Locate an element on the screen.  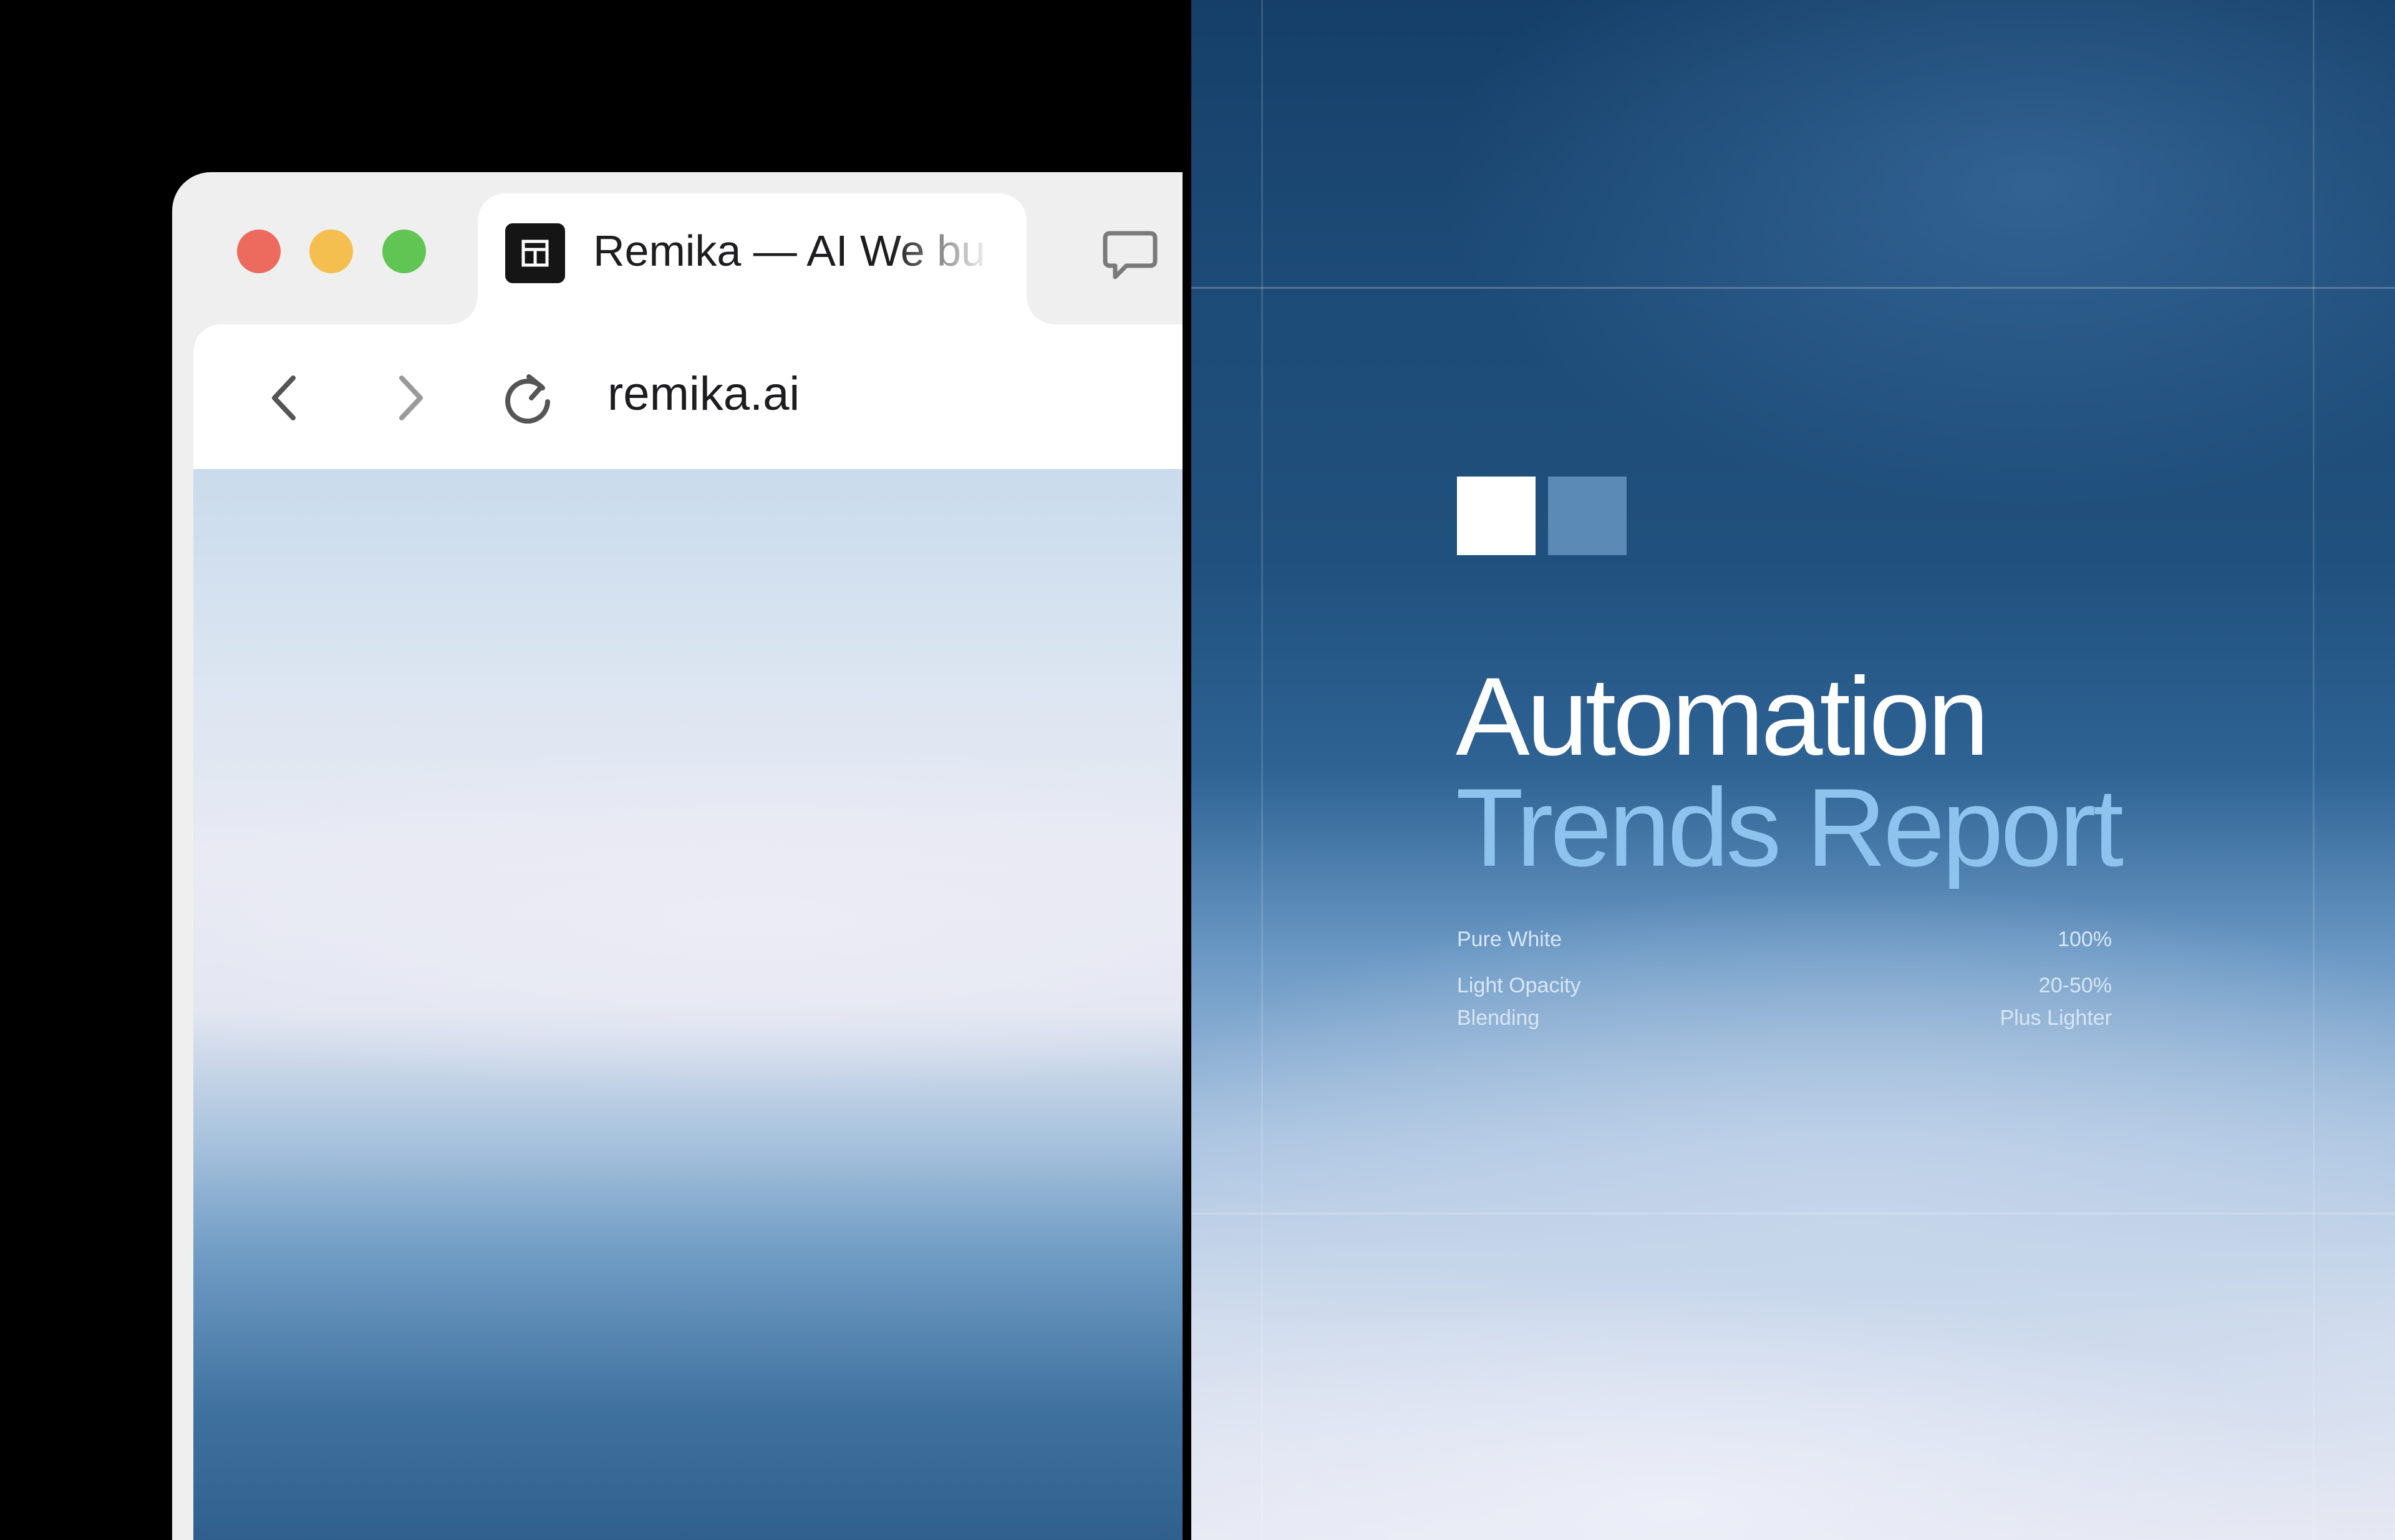
spec-label: Blending is located at coordinates (1498, 1018).